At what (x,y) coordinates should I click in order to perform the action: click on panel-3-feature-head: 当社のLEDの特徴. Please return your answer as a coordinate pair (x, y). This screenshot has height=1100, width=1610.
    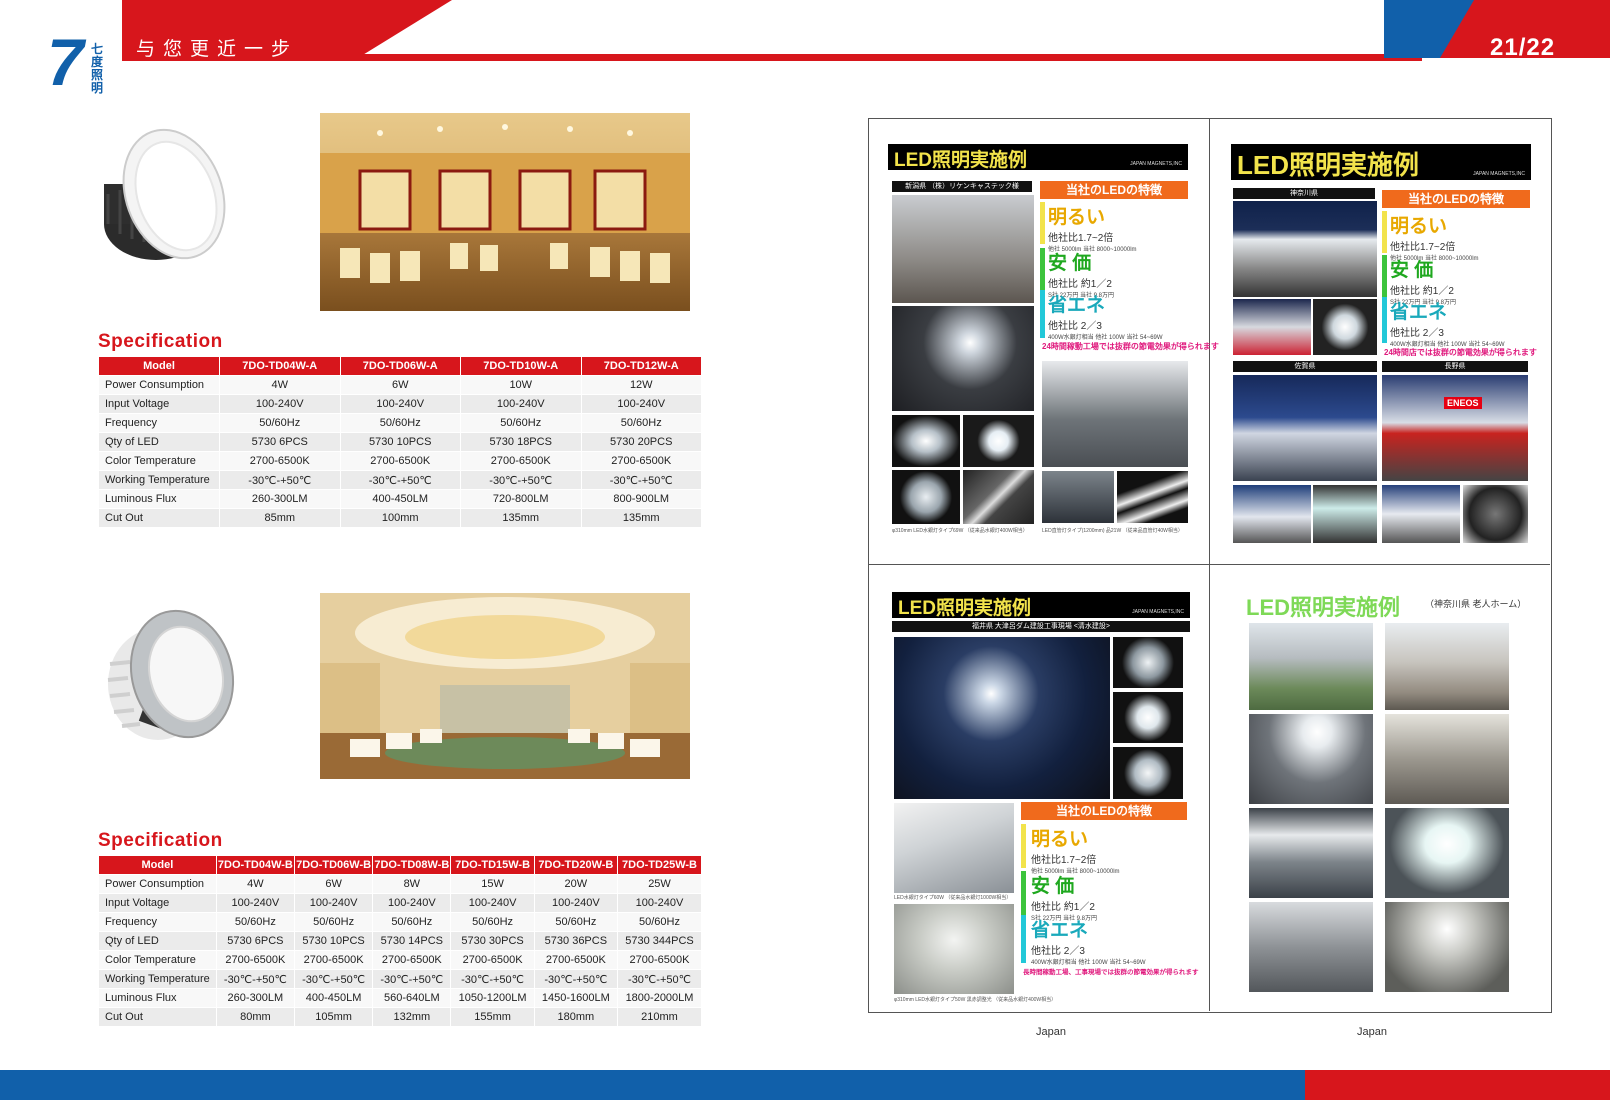
    Looking at the image, I should click on (1104, 811).